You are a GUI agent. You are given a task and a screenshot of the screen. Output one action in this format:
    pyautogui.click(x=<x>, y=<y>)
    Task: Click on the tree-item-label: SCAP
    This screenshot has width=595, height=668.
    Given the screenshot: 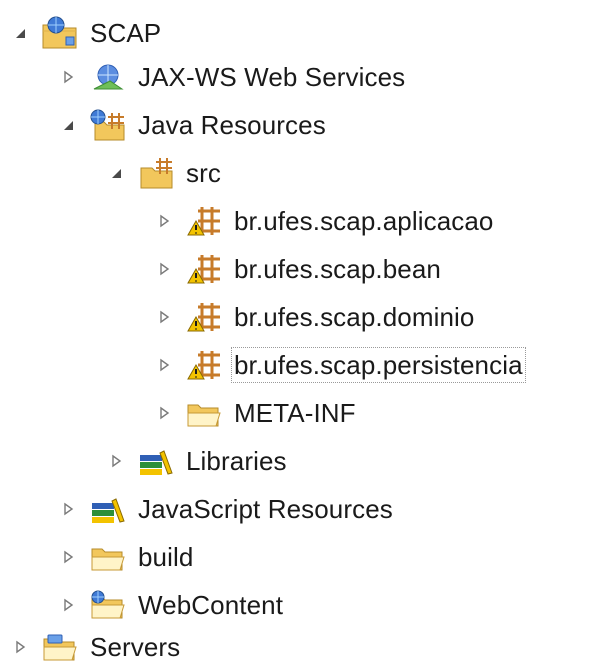 What is the action you would take?
    pyautogui.click(x=126, y=33)
    